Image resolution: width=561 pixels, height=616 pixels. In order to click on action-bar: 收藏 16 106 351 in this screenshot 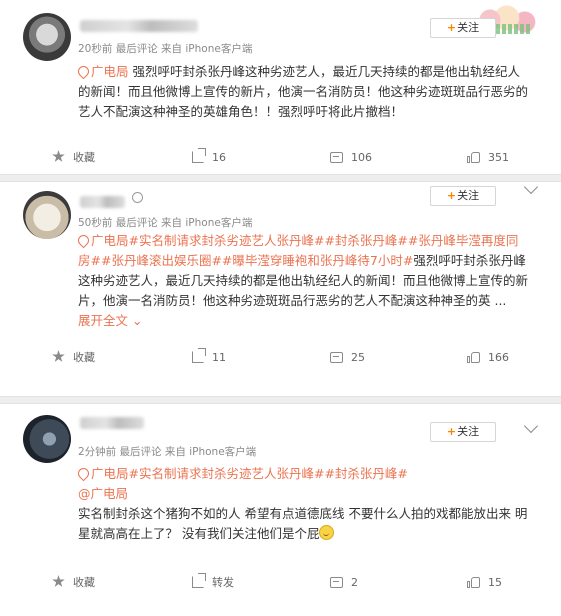, I will do `click(280, 157)`.